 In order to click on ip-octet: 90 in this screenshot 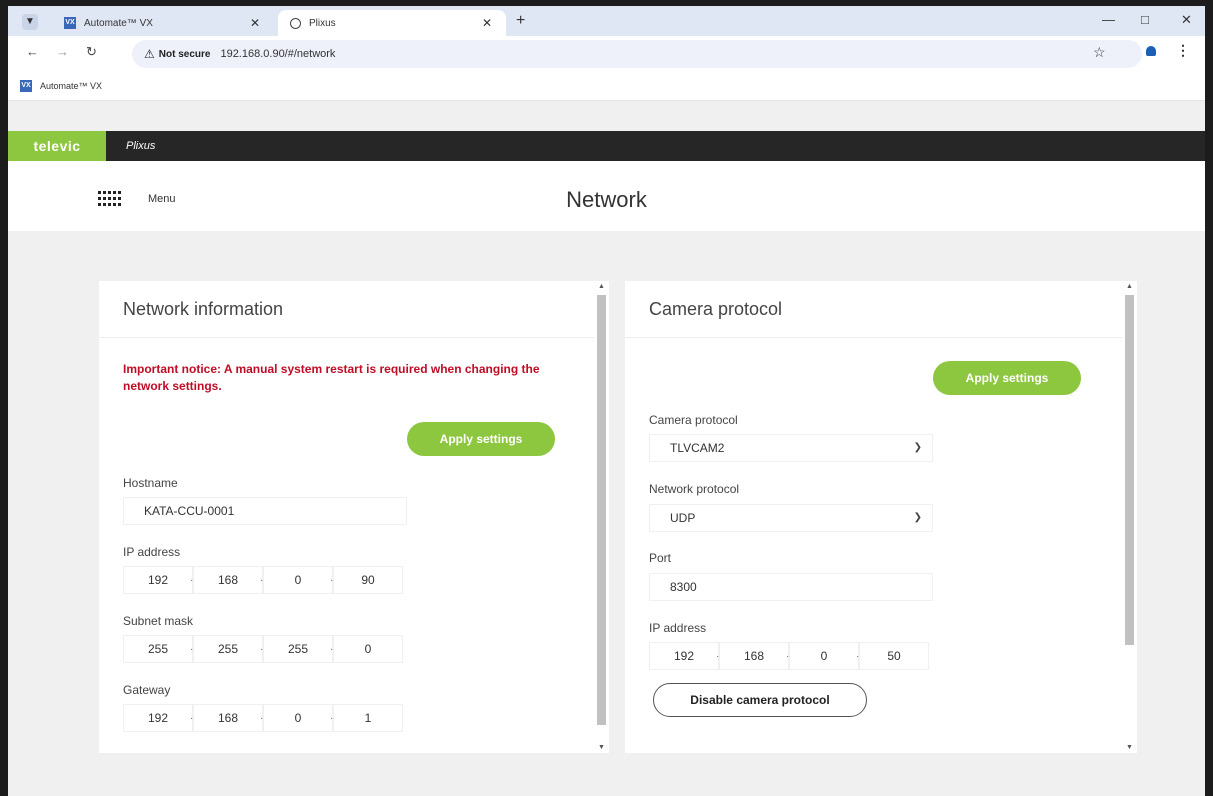, I will do `click(368, 580)`.